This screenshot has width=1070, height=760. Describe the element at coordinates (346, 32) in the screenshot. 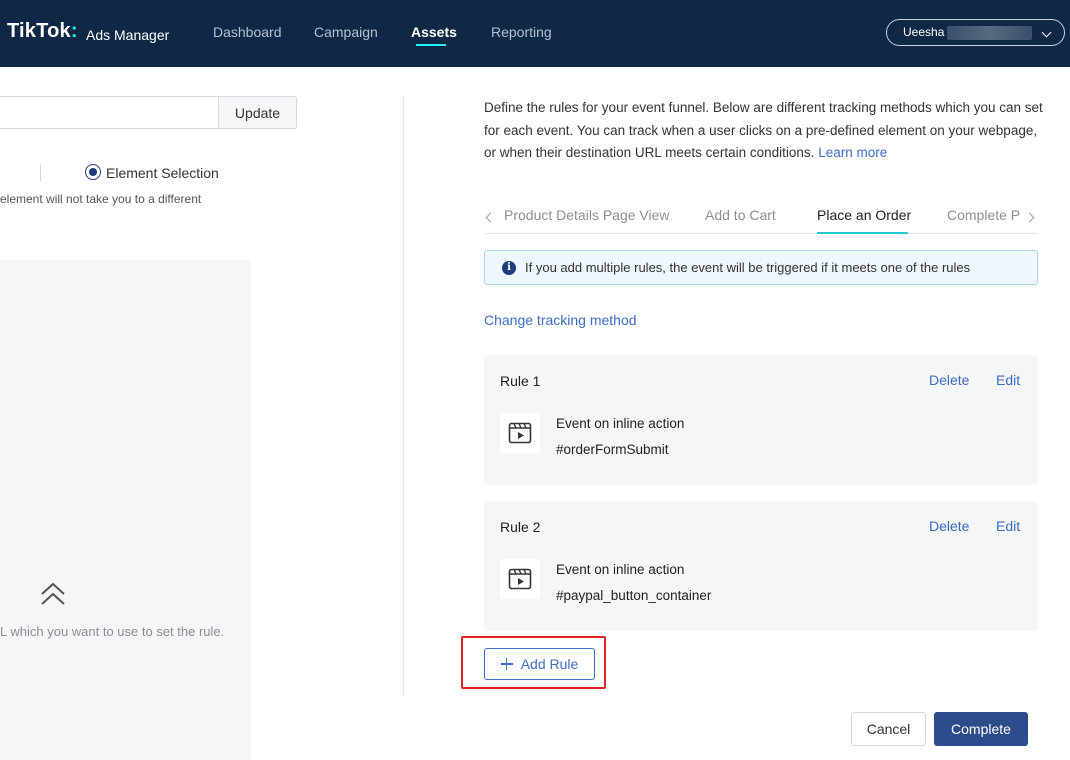

I see `nav-campaign: Campaign` at that location.